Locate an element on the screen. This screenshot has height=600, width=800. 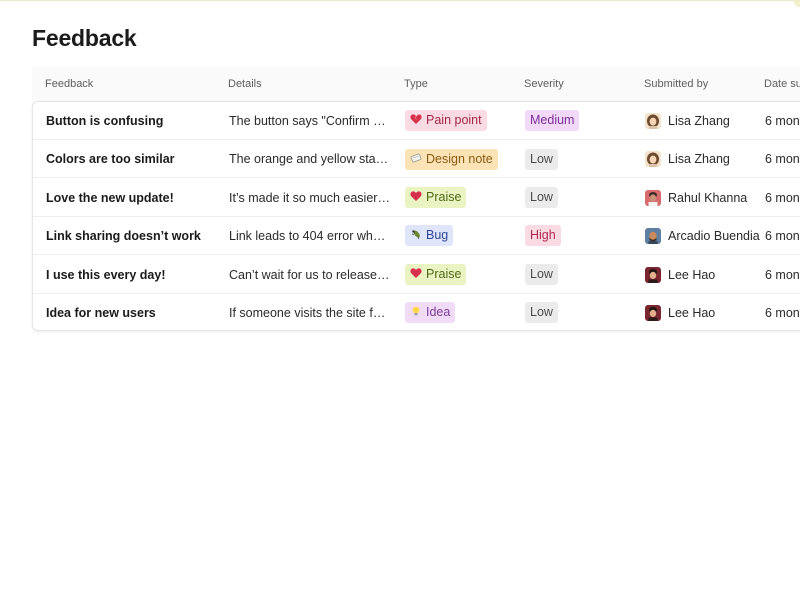
cell-type: Idea is located at coordinates (460, 313).